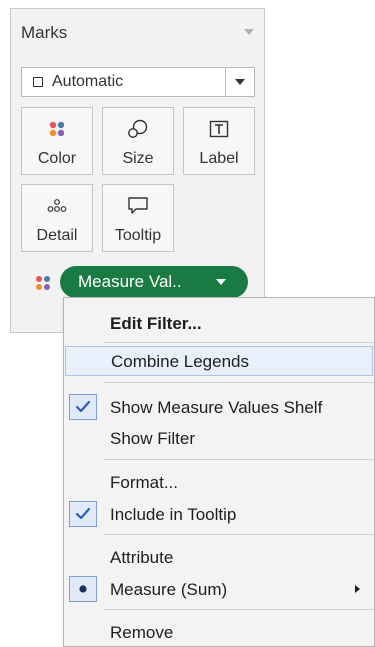  Describe the element at coordinates (153, 438) in the screenshot. I see `menu-item-label: Show Filter` at that location.